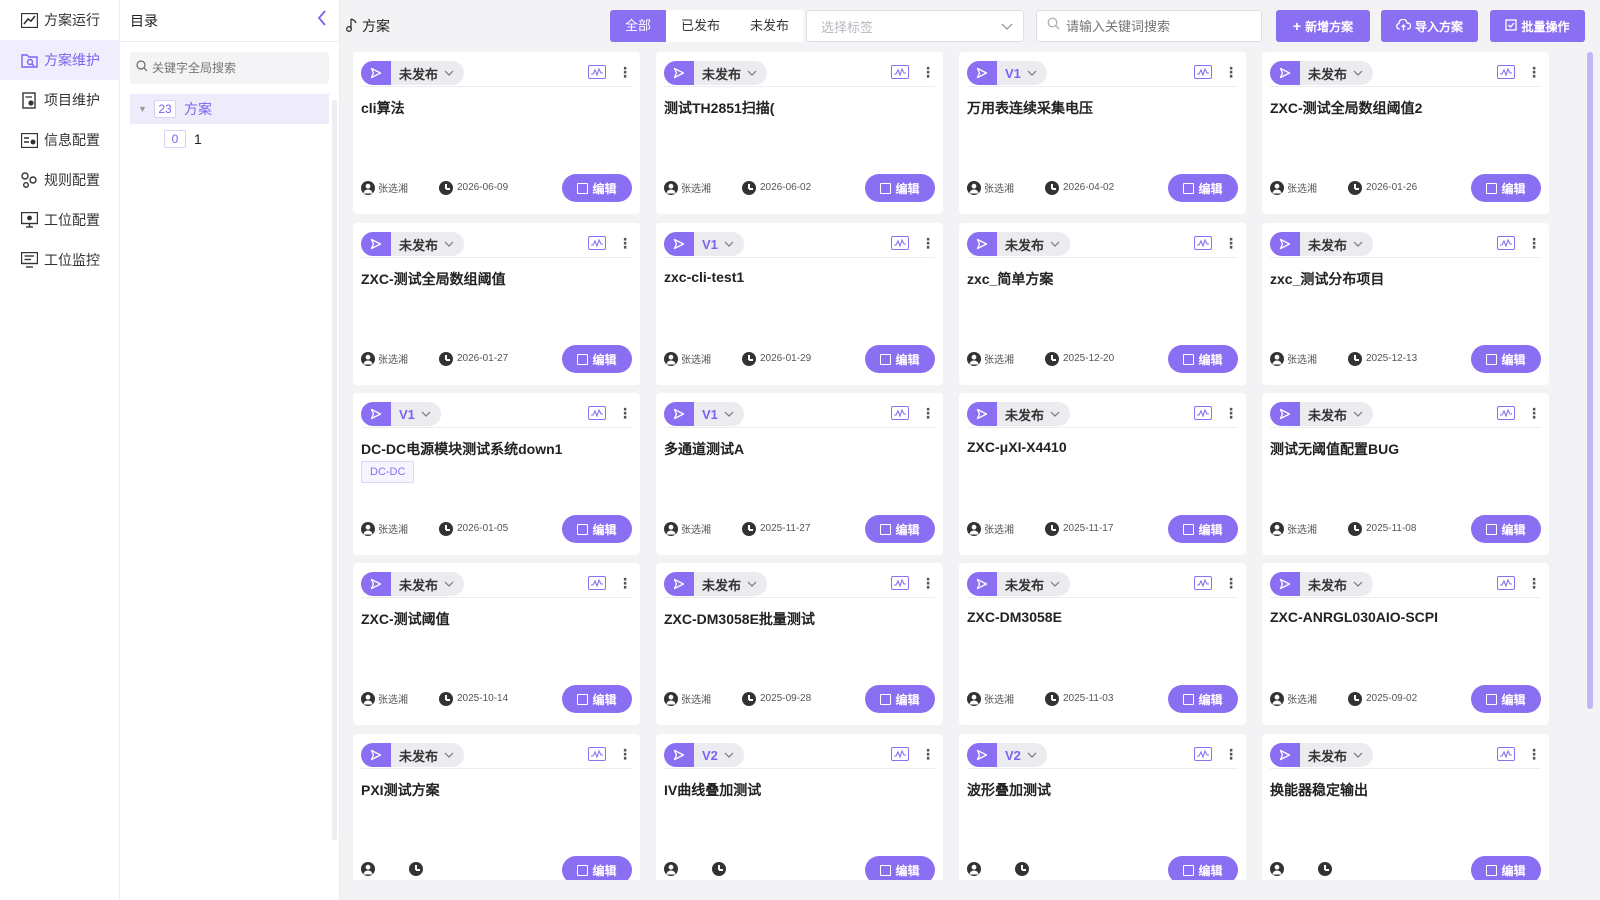 This screenshot has height=900, width=1600. What do you see at coordinates (1102, 474) in the screenshot?
I see `plan-card: 未发布 ⋮ ZXC-μXI-X4410 张选湘 2025-11-17 编辑` at bounding box center [1102, 474].